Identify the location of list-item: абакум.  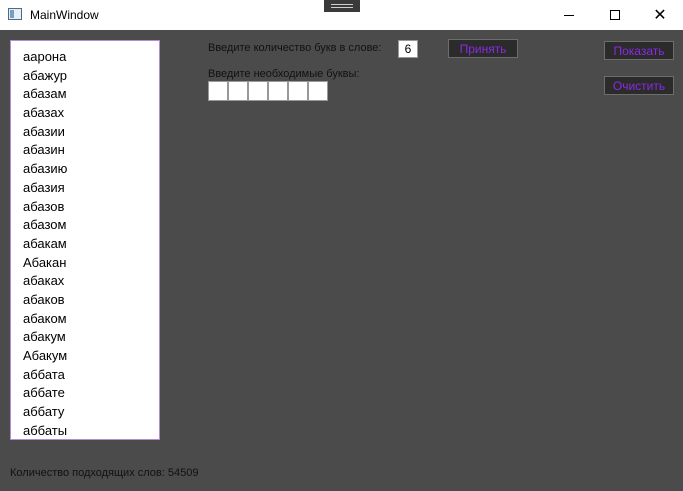
(85, 337).